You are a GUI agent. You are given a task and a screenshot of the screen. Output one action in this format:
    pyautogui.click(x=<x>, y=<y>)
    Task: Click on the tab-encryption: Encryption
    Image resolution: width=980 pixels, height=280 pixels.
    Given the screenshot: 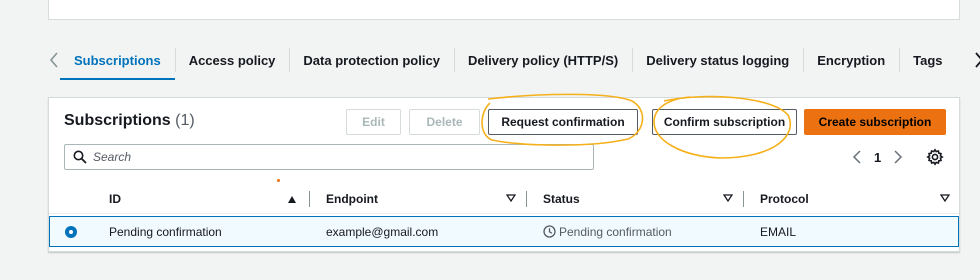 What is the action you would take?
    pyautogui.click(x=851, y=60)
    